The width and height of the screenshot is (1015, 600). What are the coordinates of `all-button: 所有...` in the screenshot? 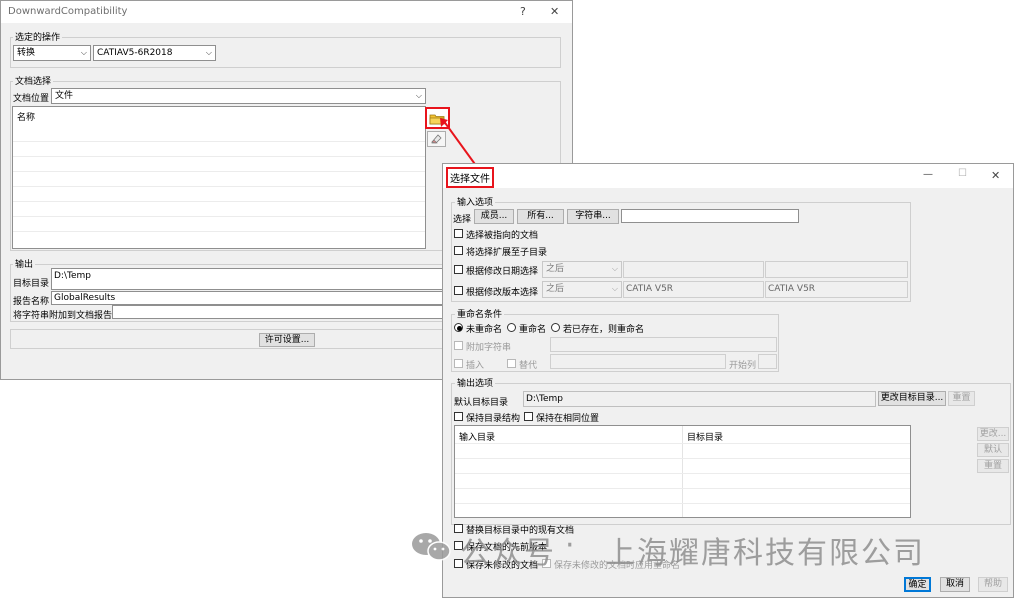 It's located at (540, 216).